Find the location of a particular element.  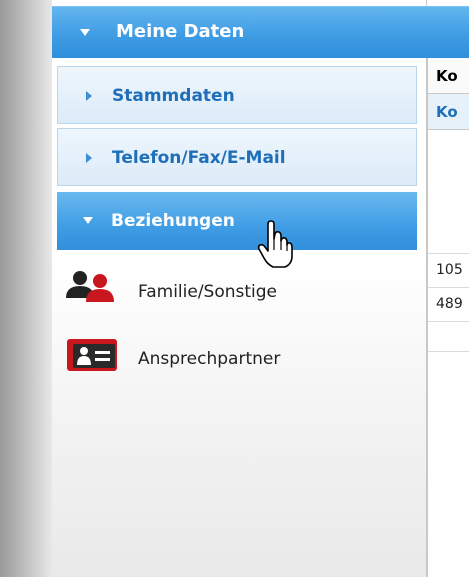

section-telefon-fax-email: Telefon/Fax/E-Mail is located at coordinates (237, 157).